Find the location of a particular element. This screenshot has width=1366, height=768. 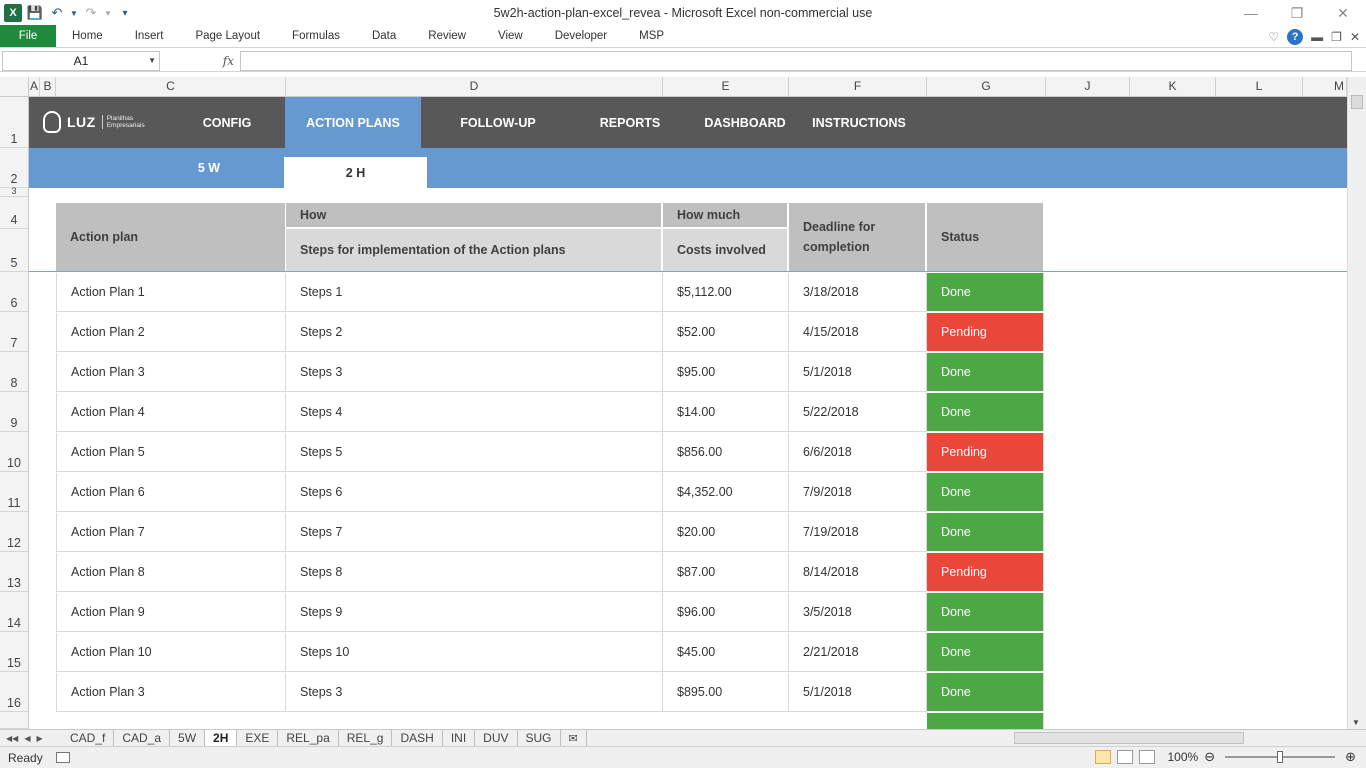

cell-deadline: 3/18/2018 is located at coordinates (858, 292).